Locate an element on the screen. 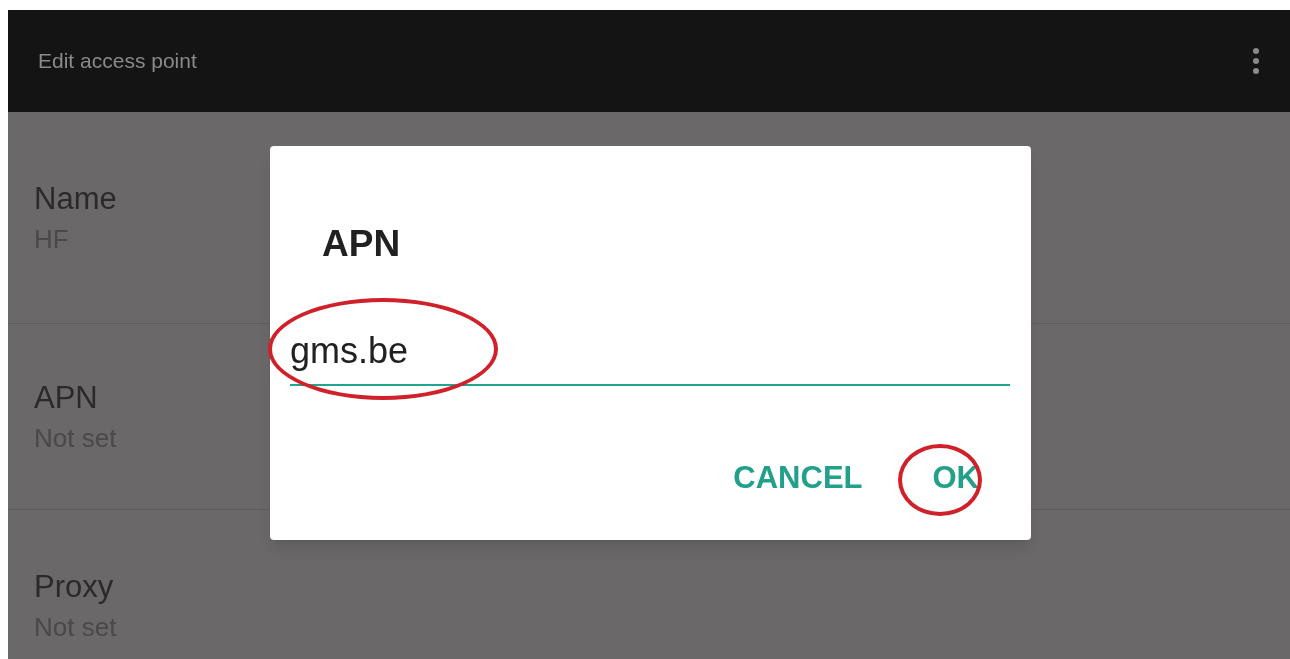  app-bar-title: Edit access point is located at coordinates (117, 61).